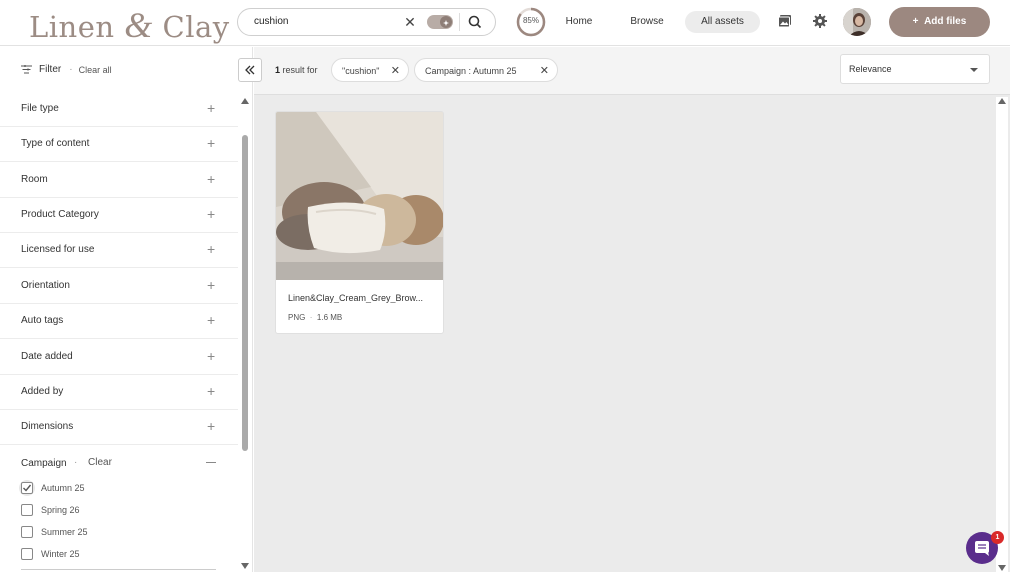 The height and width of the screenshot is (572, 1010). What do you see at coordinates (66, 69) in the screenshot?
I see `filter-header: Filter · Clear all` at bounding box center [66, 69].